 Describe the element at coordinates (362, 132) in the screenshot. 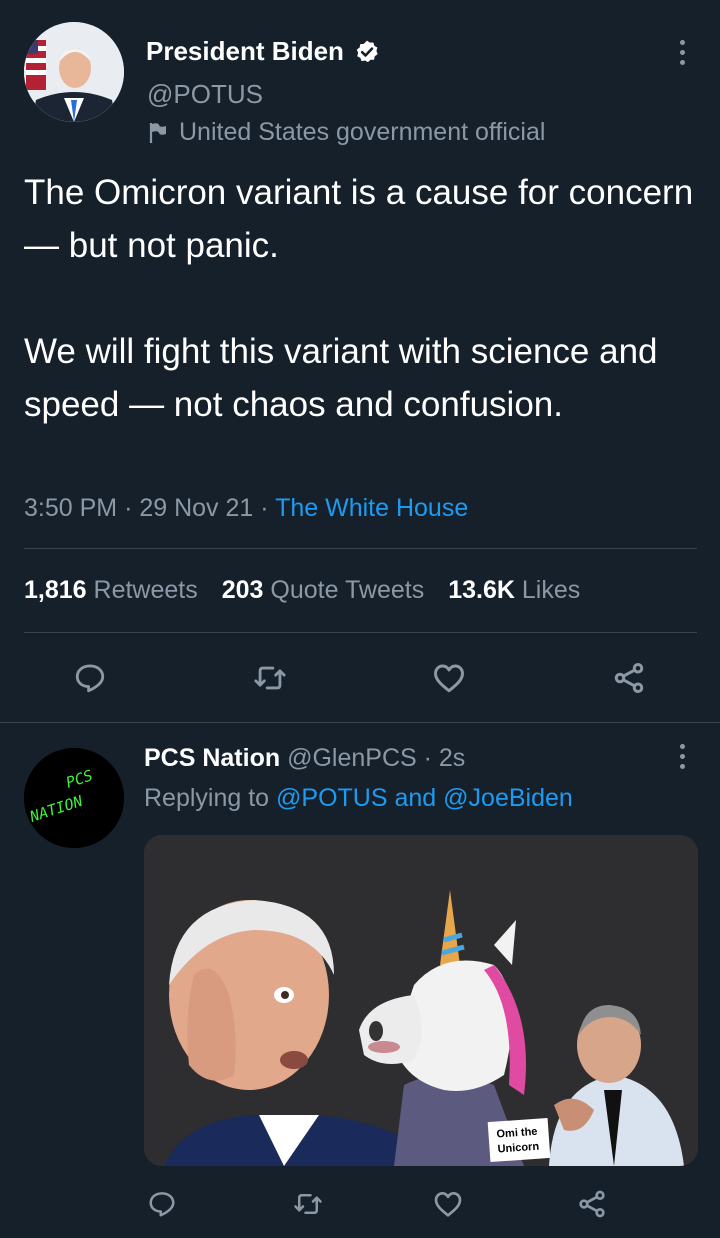

I see `account-label-text: United States government official` at that location.